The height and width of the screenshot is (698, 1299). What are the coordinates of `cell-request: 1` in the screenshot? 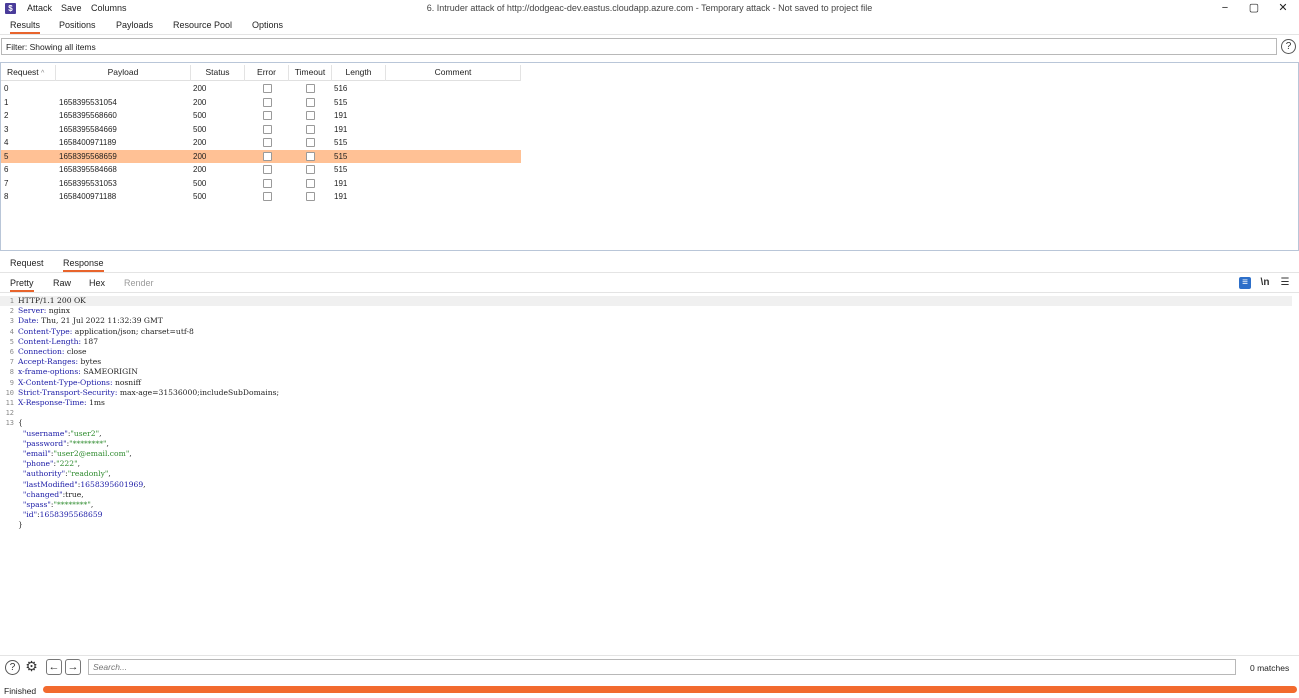 It's located at (6, 102).